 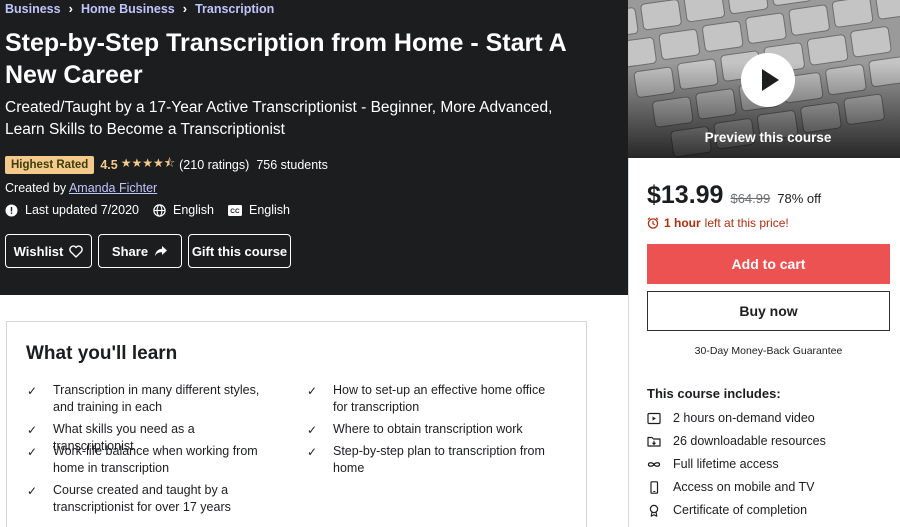 I want to click on current-price: $13.99, so click(x=685, y=195).